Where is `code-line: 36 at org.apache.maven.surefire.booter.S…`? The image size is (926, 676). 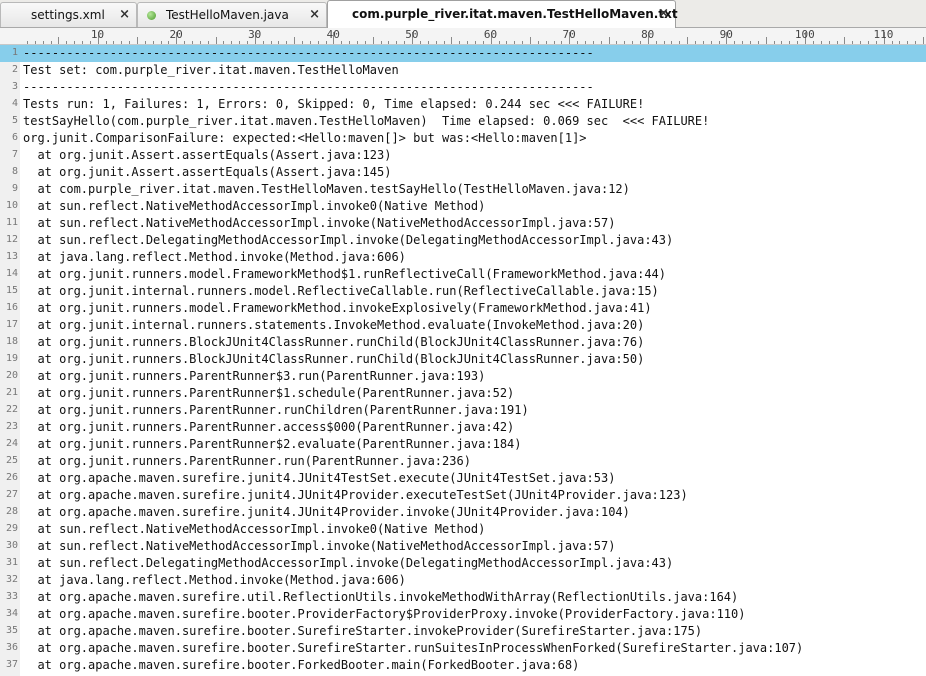
code-line: 36 at org.apache.maven.surefire.booter.S… is located at coordinates (463, 648).